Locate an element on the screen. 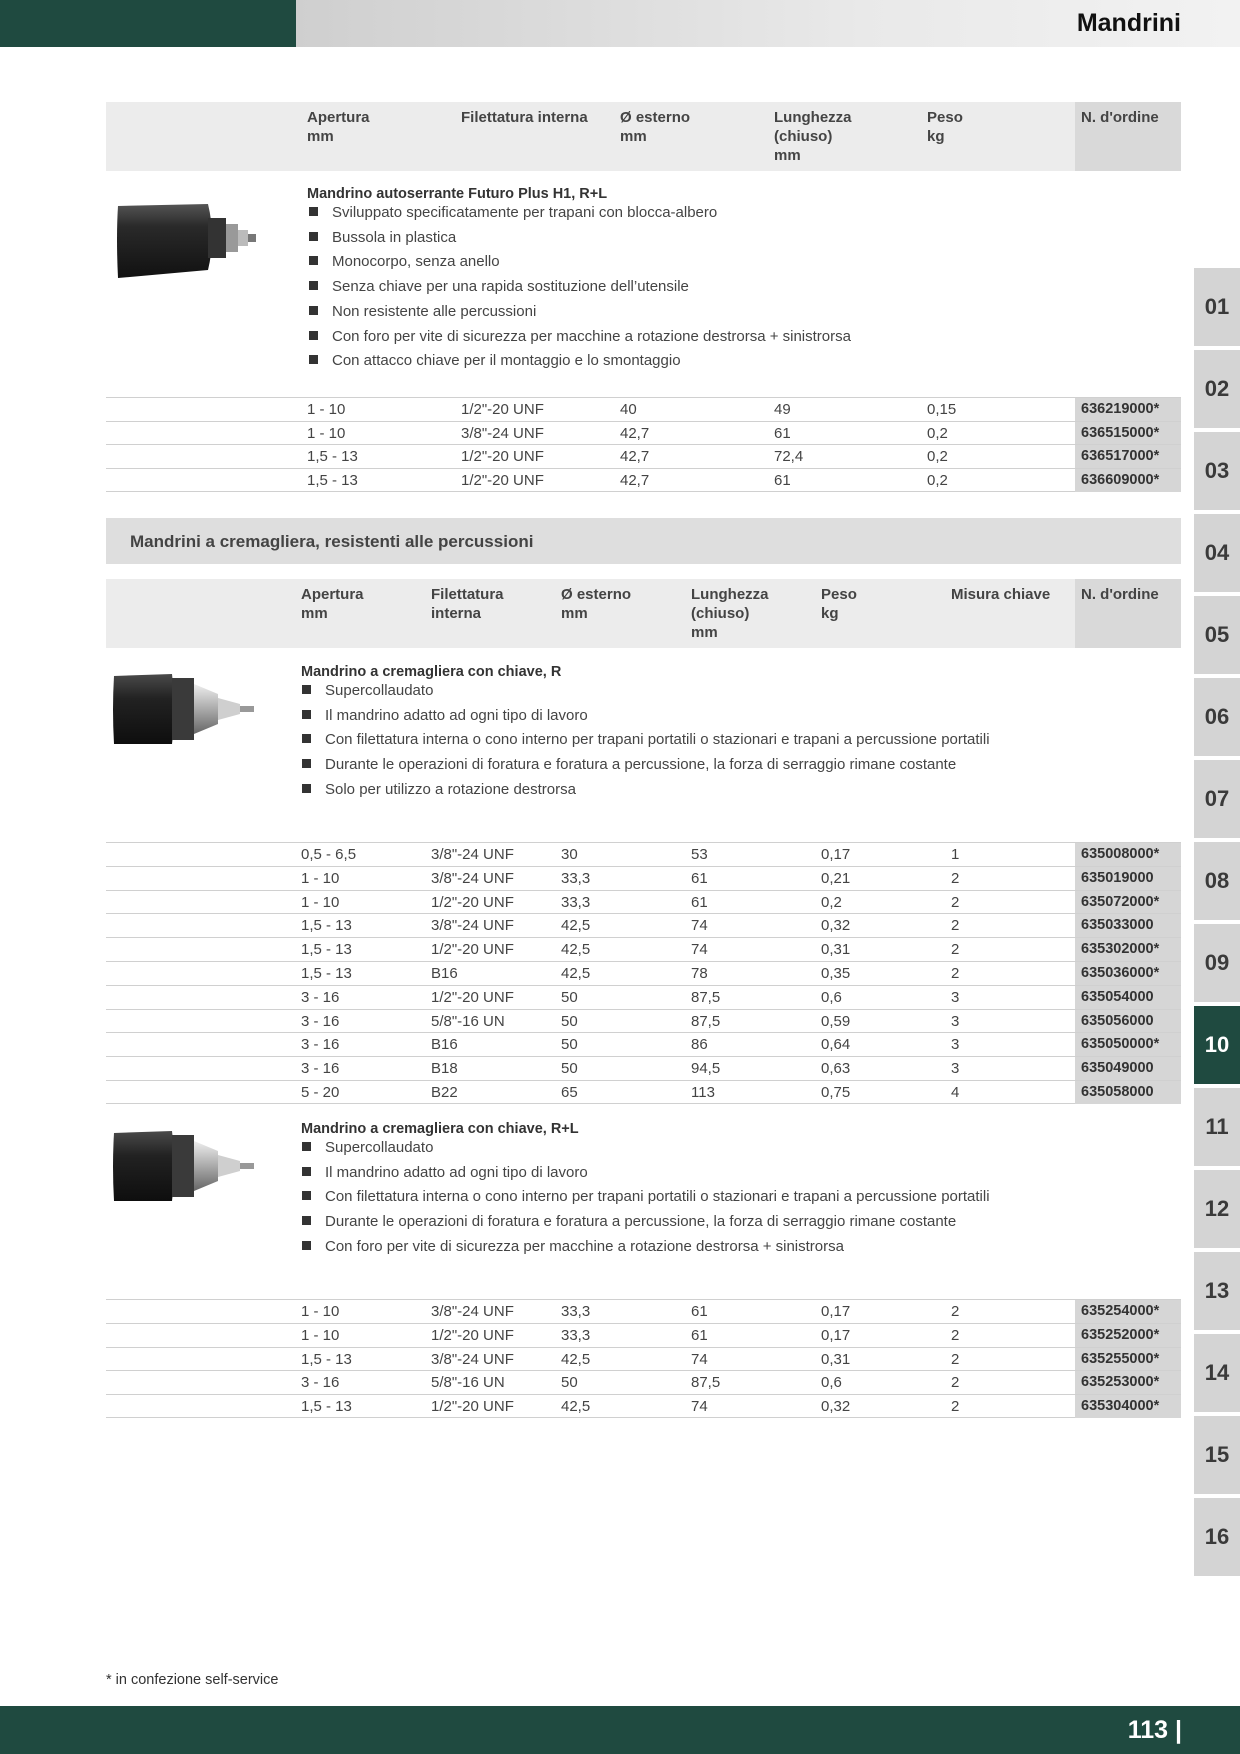 The height and width of the screenshot is (1754, 1240). feature-item: Non resistente alle percussioni is located at coordinates (422, 311).